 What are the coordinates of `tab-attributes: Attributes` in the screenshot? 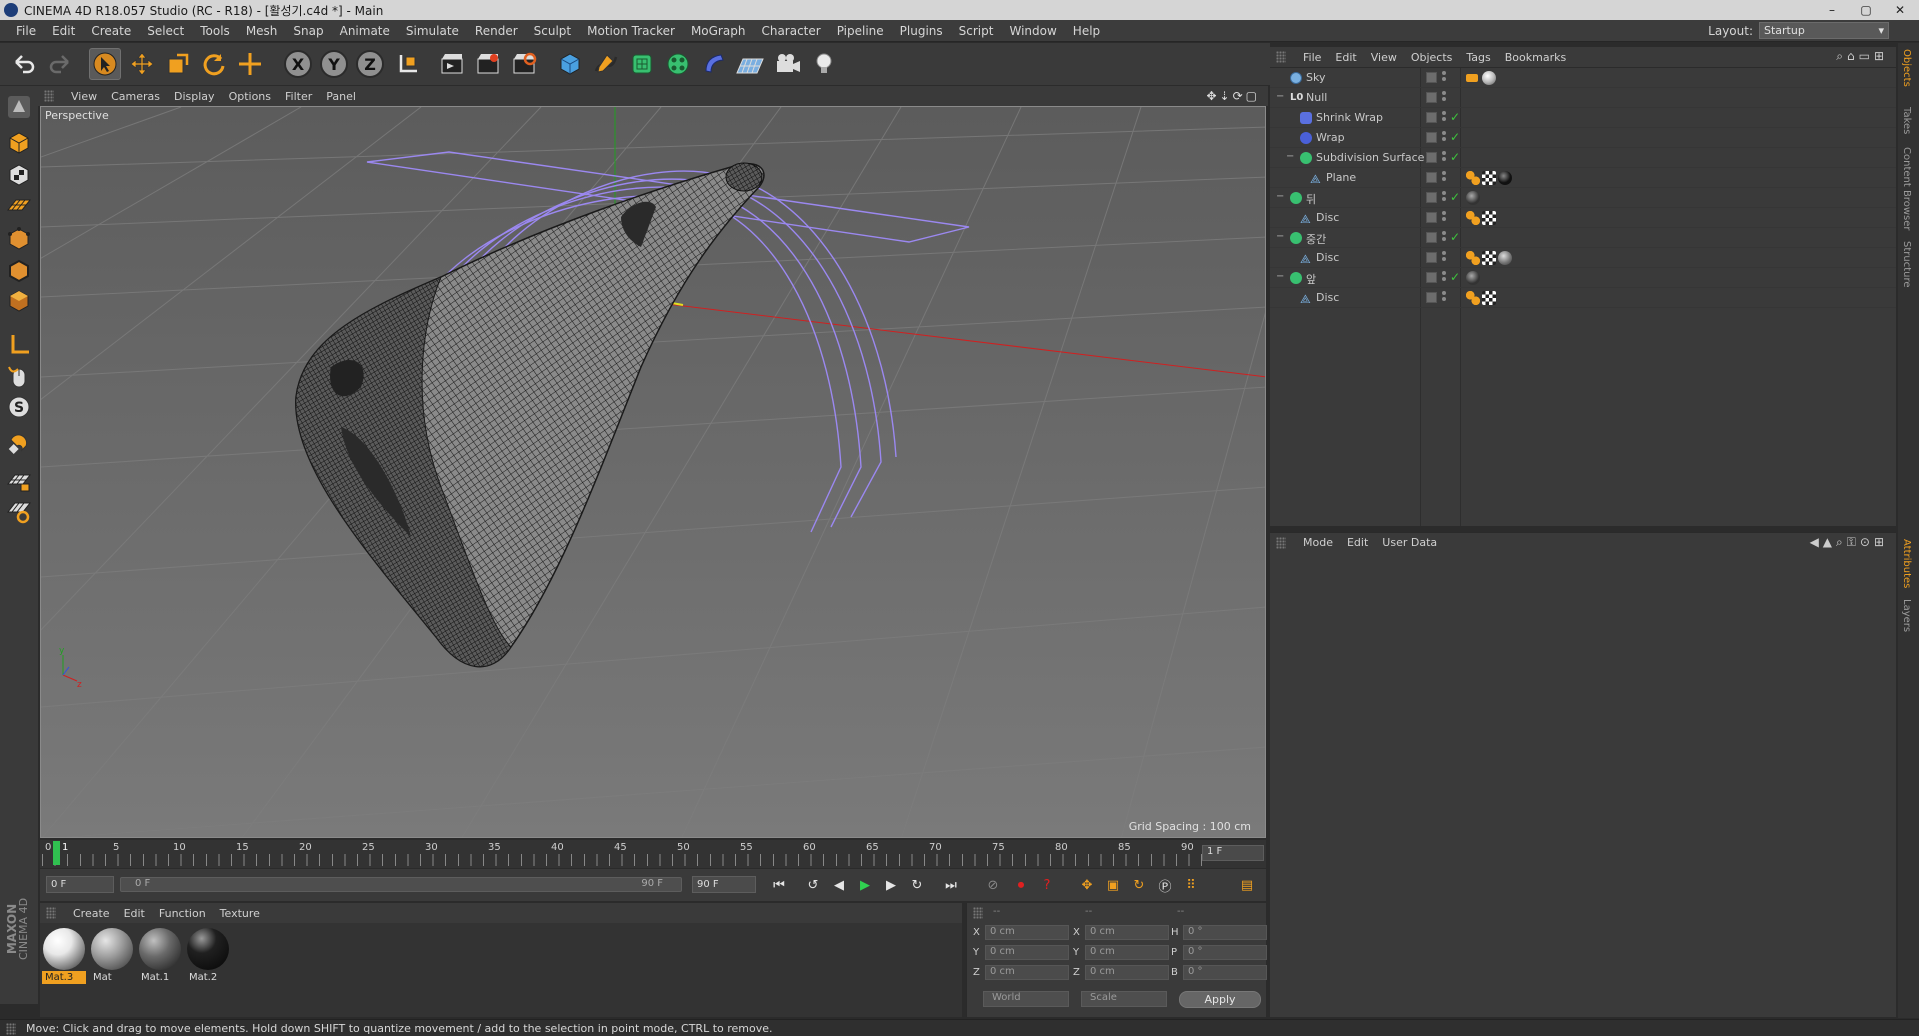 It's located at (1906, 563).